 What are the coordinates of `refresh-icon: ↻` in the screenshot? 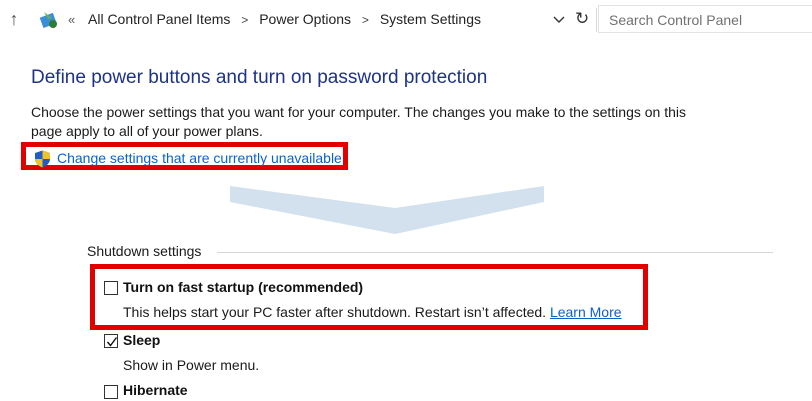 It's located at (582, 19).